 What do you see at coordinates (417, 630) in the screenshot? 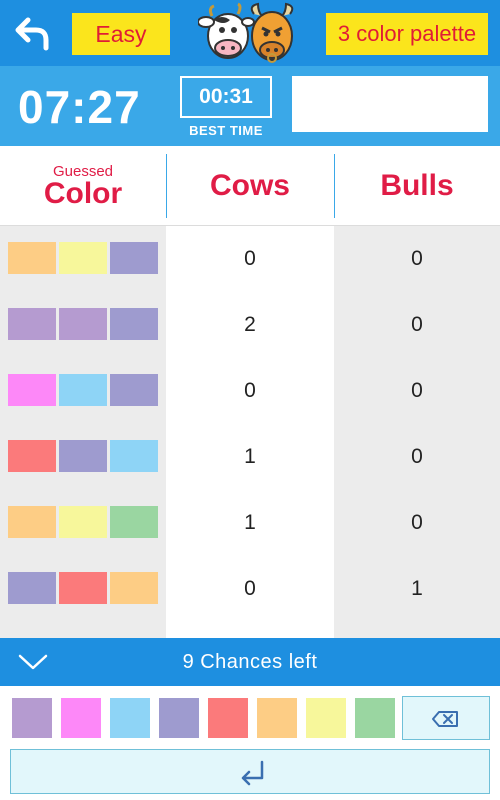
I see `empty-bulls-cell` at bounding box center [417, 630].